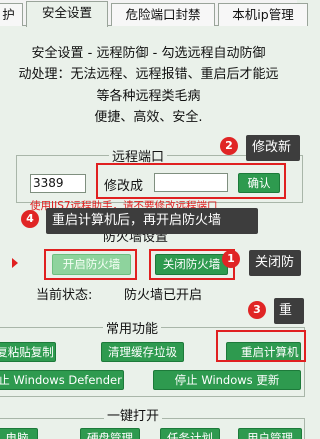 The image size is (320, 439). What do you see at coordinates (64, 295) in the screenshot?
I see `firewall-status-label: 当前状态:` at bounding box center [64, 295].